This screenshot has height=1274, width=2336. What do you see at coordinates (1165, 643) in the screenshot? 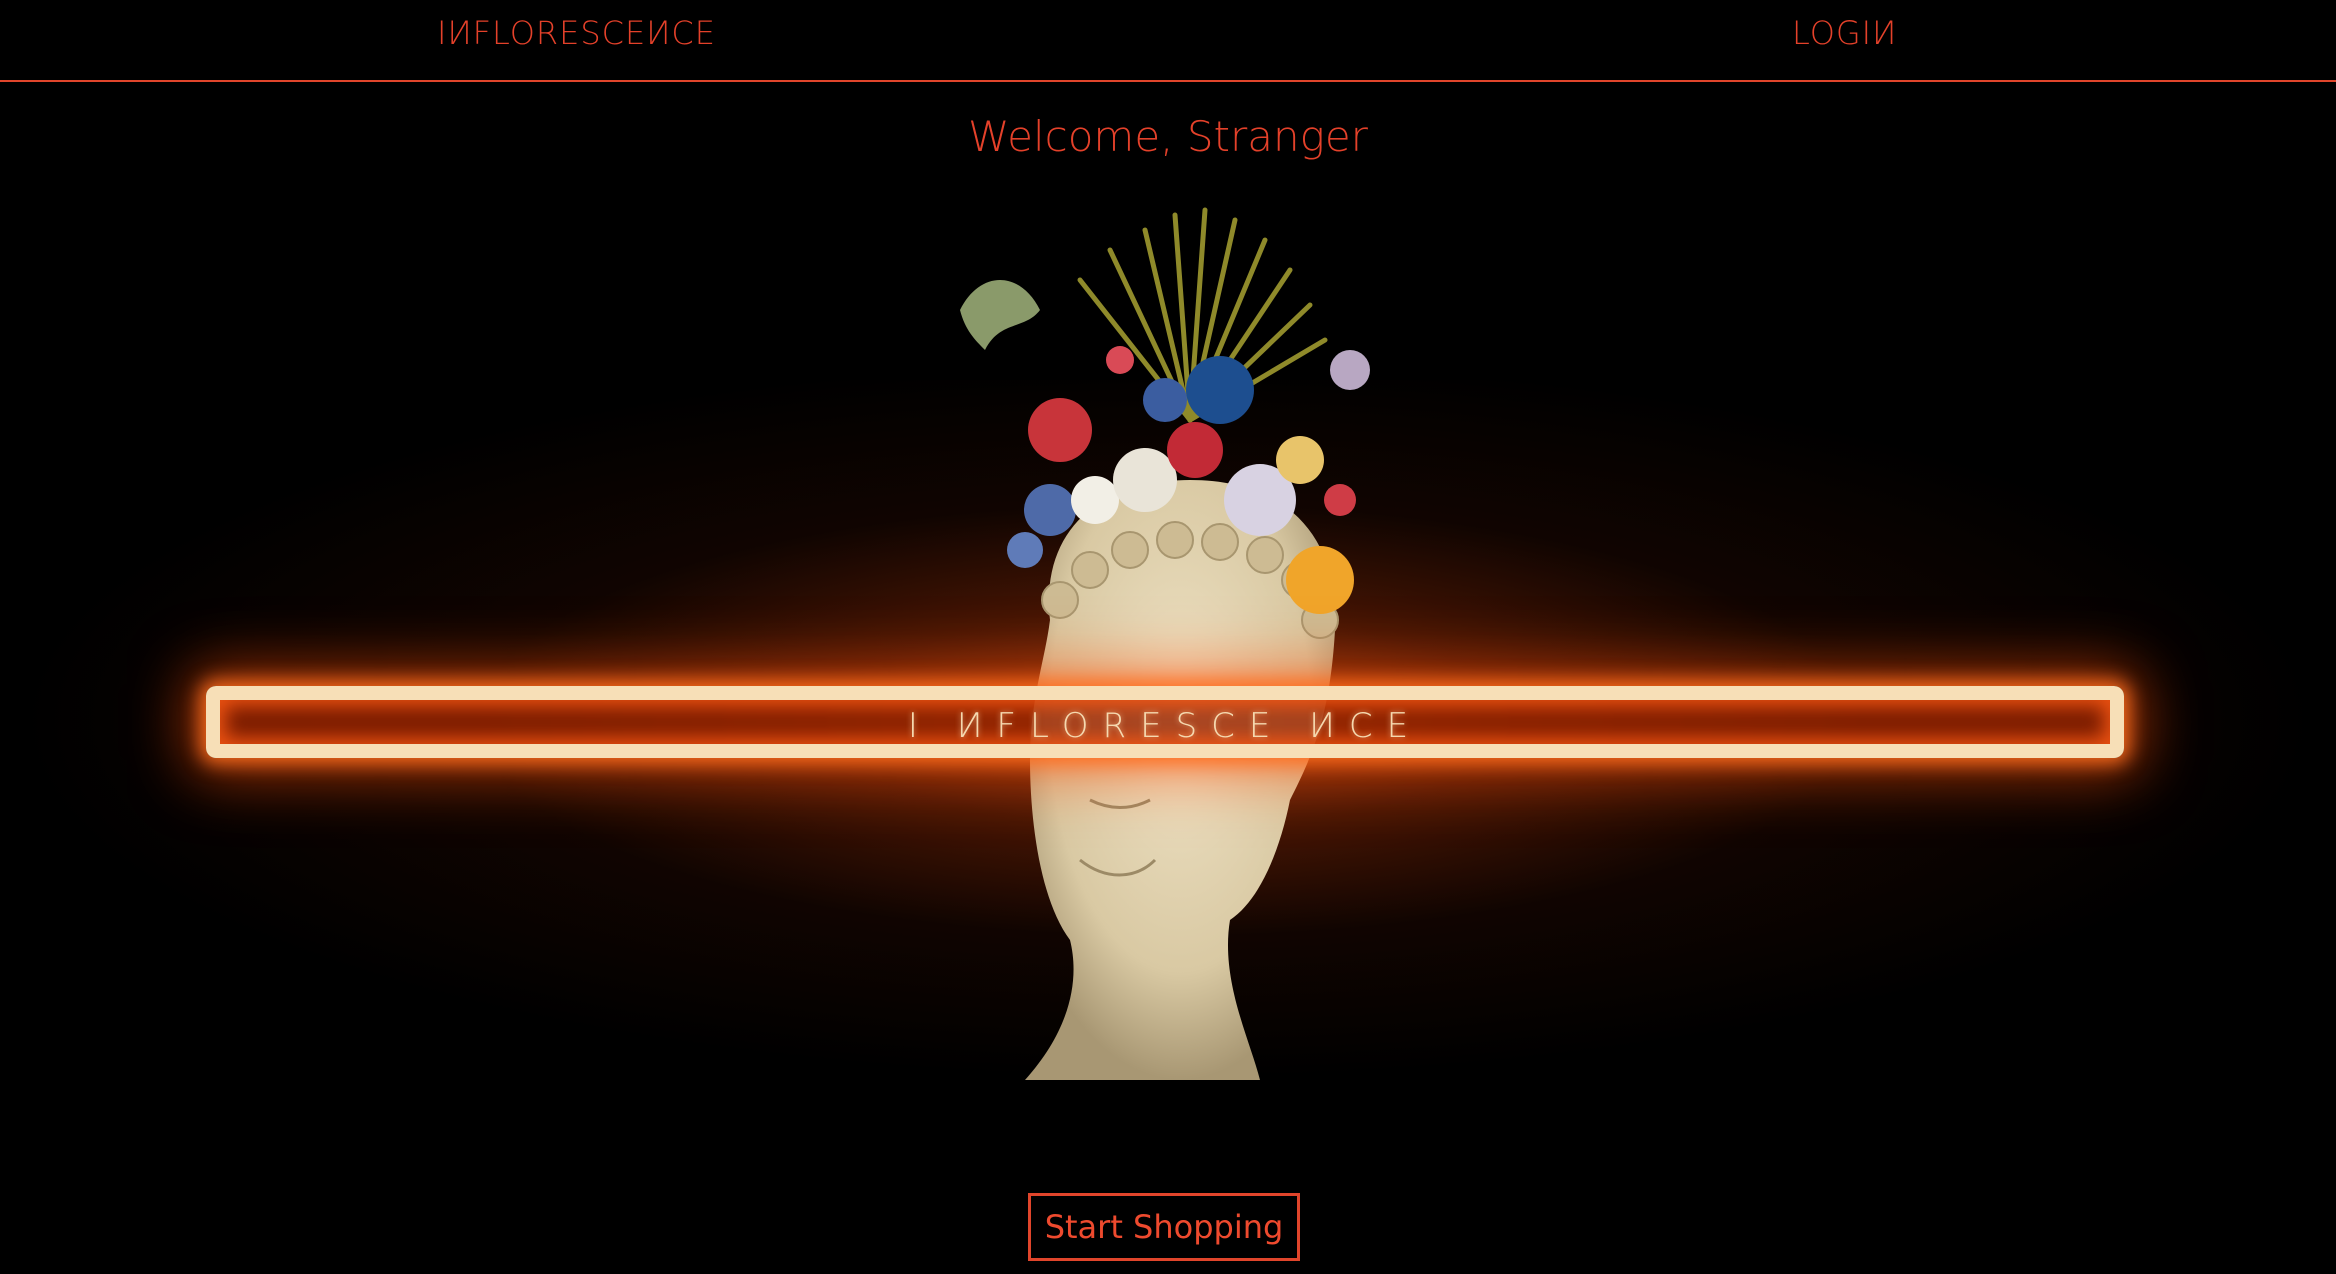
I see `flower-crown-statue-icon` at bounding box center [1165, 643].